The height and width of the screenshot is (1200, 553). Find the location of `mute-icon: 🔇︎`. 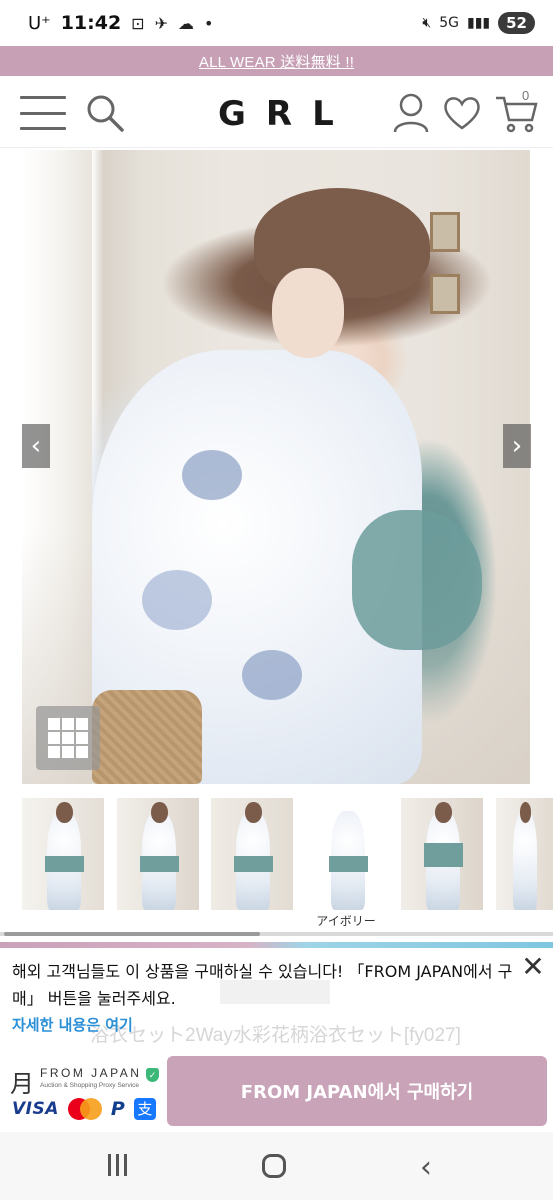

mute-icon: 🔇︎ is located at coordinates (427, 23).